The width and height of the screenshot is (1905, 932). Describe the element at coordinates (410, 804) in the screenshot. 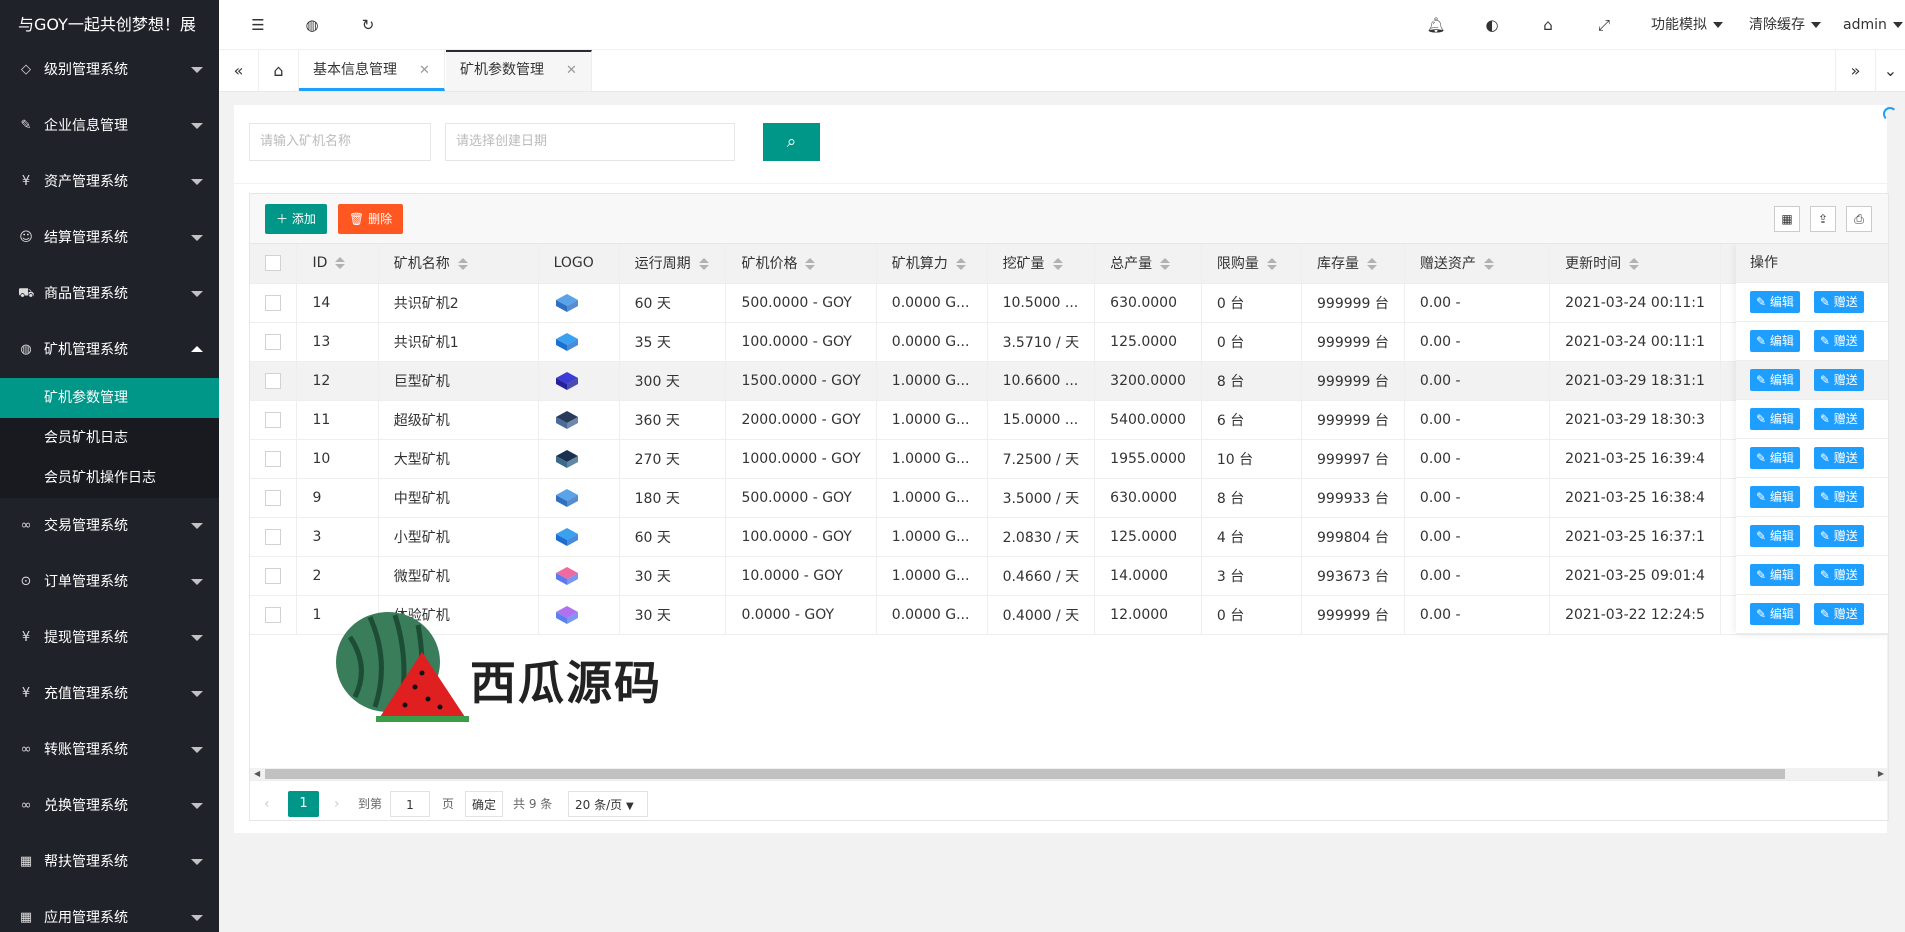

I see `goto-page-input: 1` at that location.